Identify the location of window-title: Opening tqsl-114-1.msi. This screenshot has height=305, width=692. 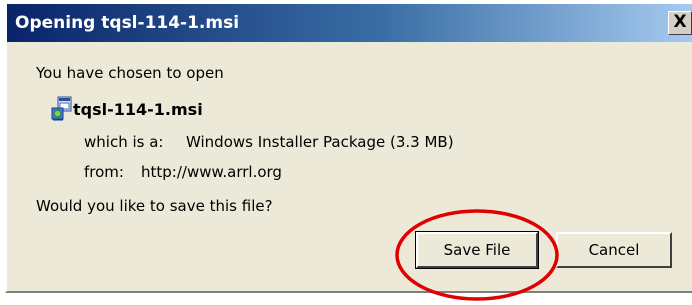
(127, 23).